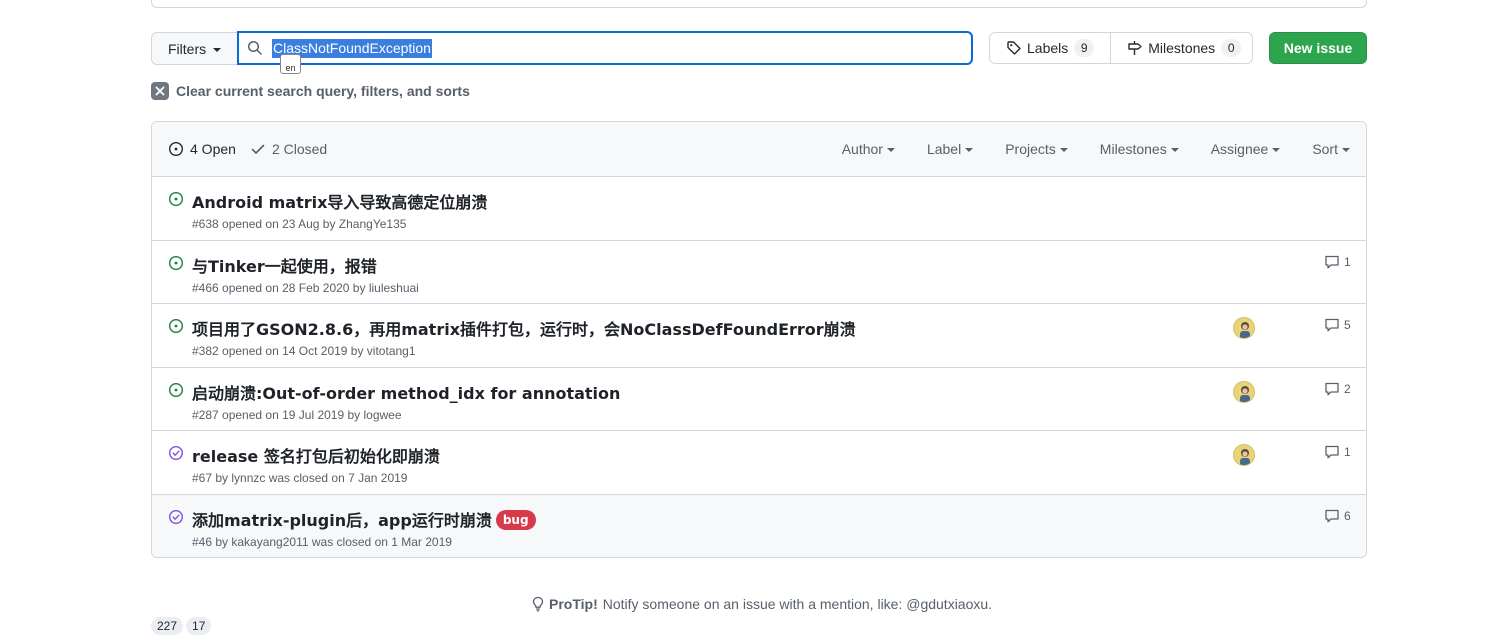 This screenshot has height=642, width=1490. I want to click on issue-title: 添加matrix-plugin后，app运行时崩溃, so click(342, 520).